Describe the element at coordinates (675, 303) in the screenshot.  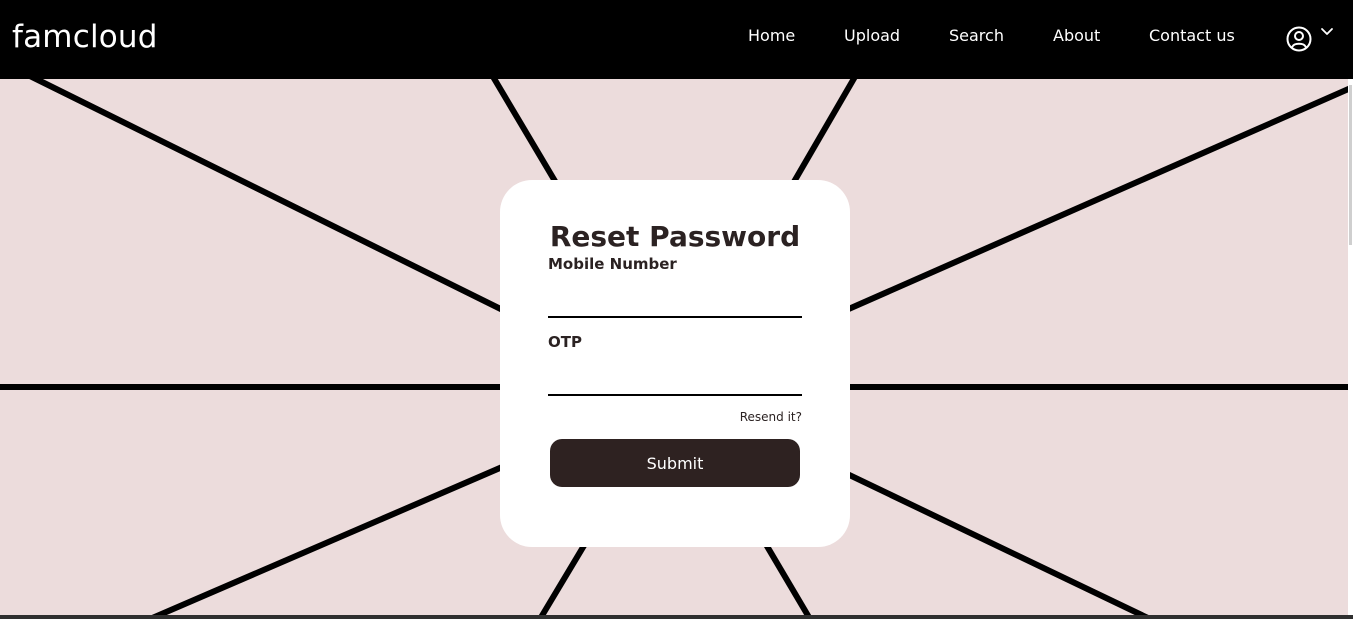
I see `mobile-number-input` at that location.